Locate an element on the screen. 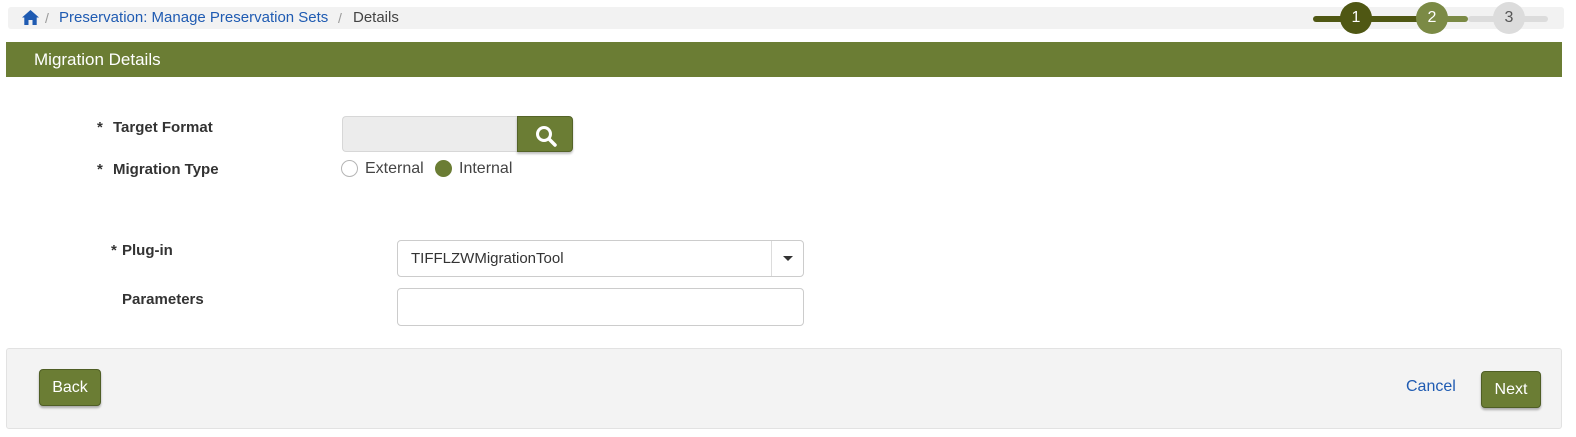  plugin-label: Plug-in is located at coordinates (147, 250).